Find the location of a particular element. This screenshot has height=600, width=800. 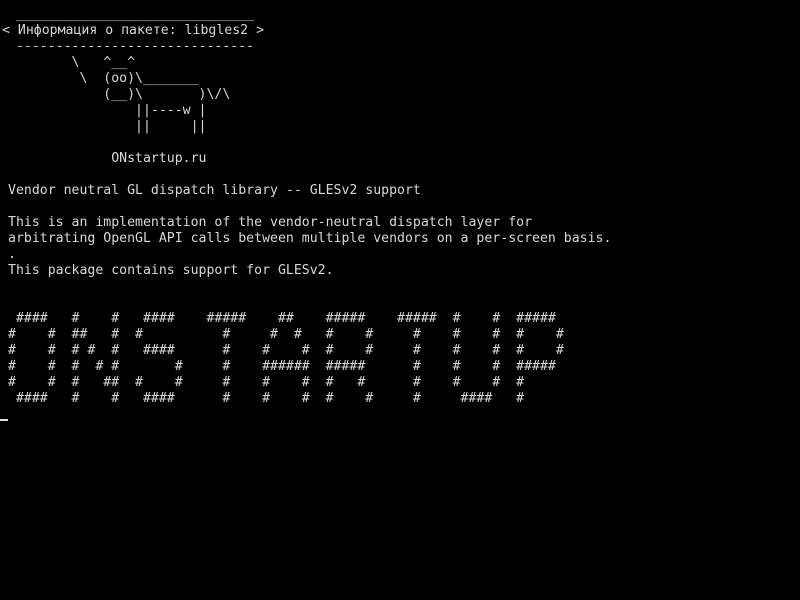

banner-line-6: #### # # #### # # # # # # #### # is located at coordinates (266, 398).